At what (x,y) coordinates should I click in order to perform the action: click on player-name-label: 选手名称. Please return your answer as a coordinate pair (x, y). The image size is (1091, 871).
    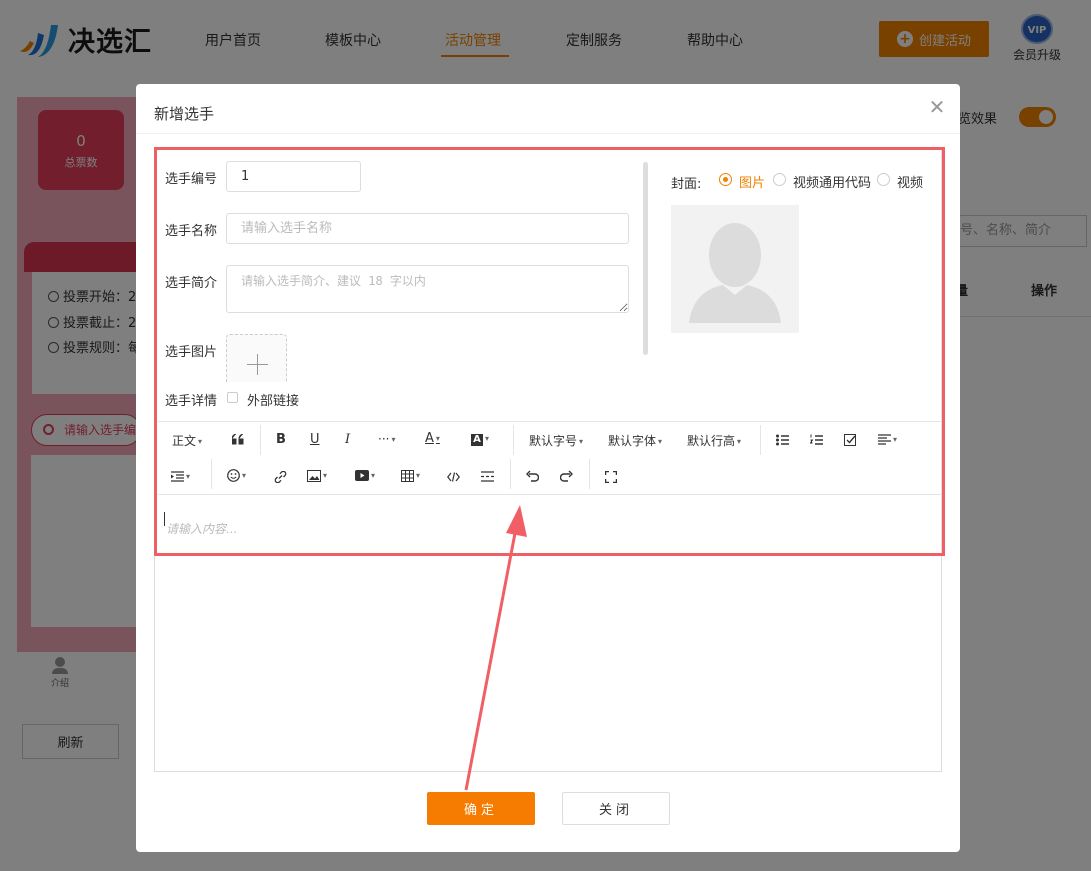
    Looking at the image, I should click on (191, 231).